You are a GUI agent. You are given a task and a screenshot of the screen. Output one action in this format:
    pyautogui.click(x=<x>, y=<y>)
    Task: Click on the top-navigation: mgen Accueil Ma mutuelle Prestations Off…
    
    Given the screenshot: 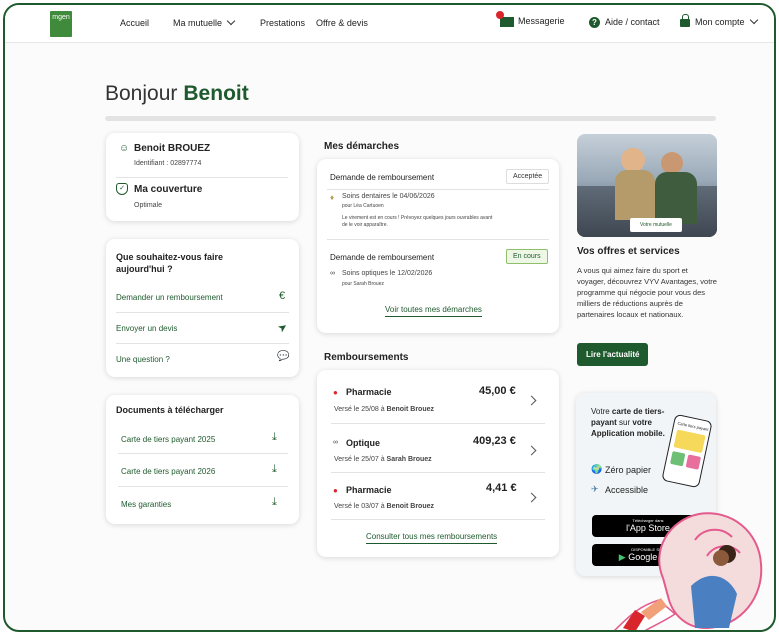 What is the action you would take?
    pyautogui.click(x=389, y=24)
    